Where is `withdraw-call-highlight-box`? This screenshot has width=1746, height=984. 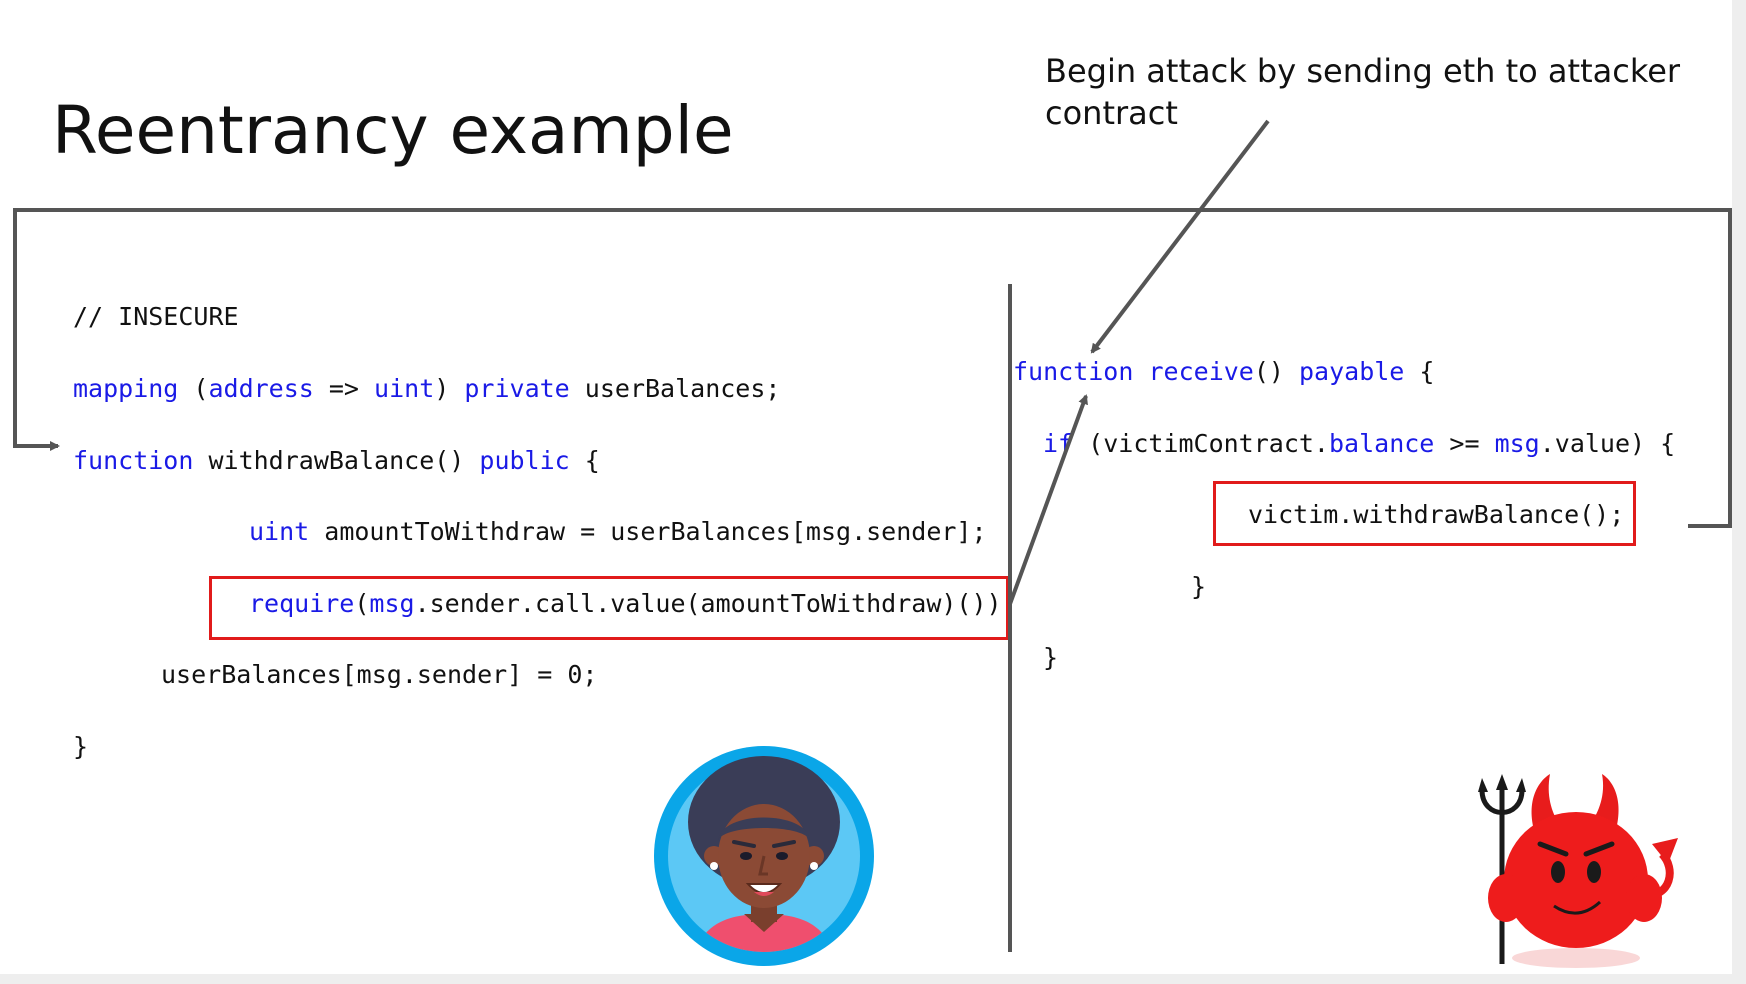 withdraw-call-highlight-box is located at coordinates (1424, 513).